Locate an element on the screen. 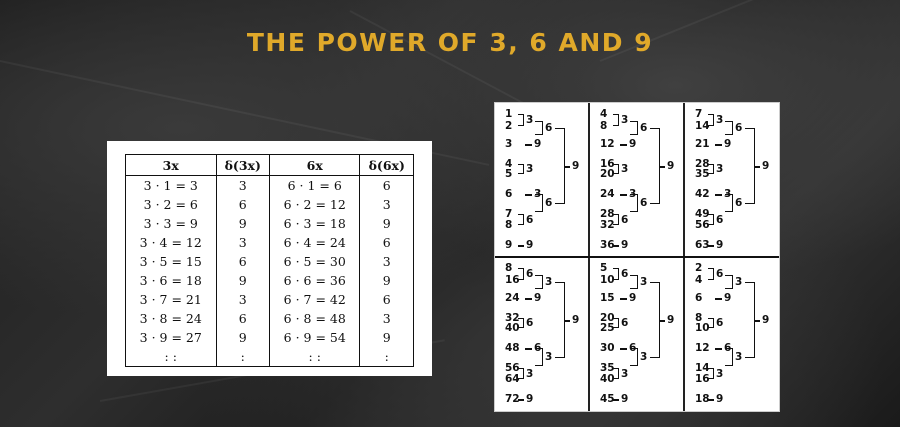 The width and height of the screenshot is (900, 427). cell-number: 4 is located at coordinates (699, 280).